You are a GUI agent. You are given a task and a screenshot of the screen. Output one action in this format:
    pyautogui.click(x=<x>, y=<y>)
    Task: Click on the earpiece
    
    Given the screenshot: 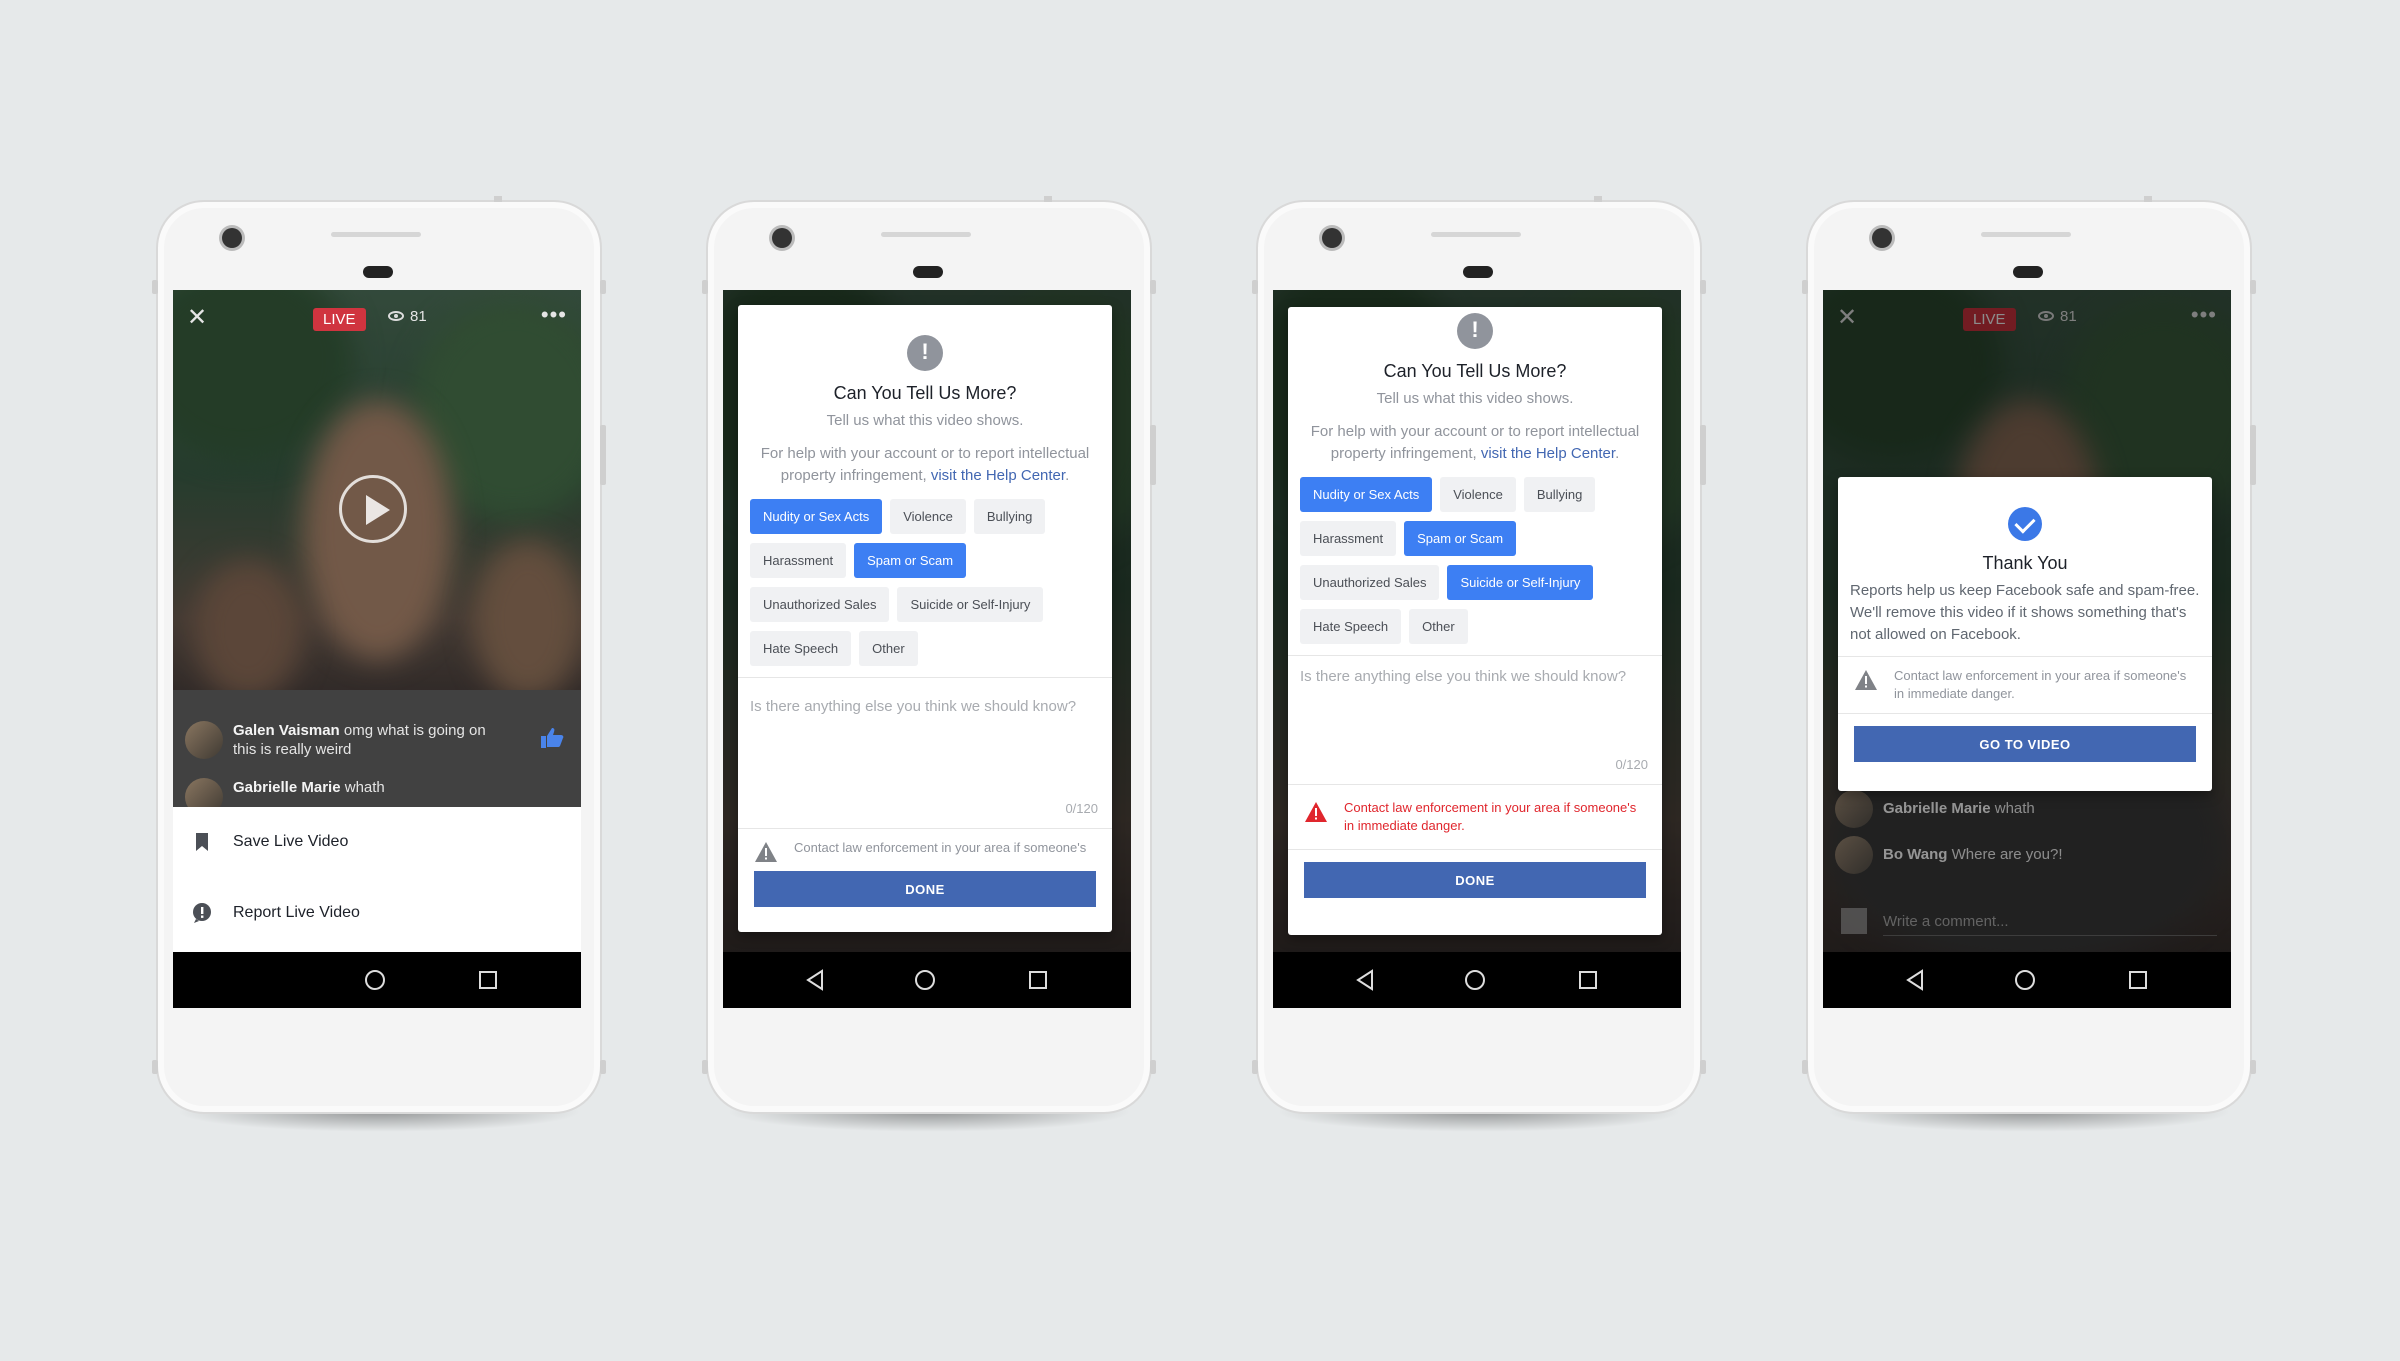 What is the action you would take?
    pyautogui.click(x=1476, y=234)
    